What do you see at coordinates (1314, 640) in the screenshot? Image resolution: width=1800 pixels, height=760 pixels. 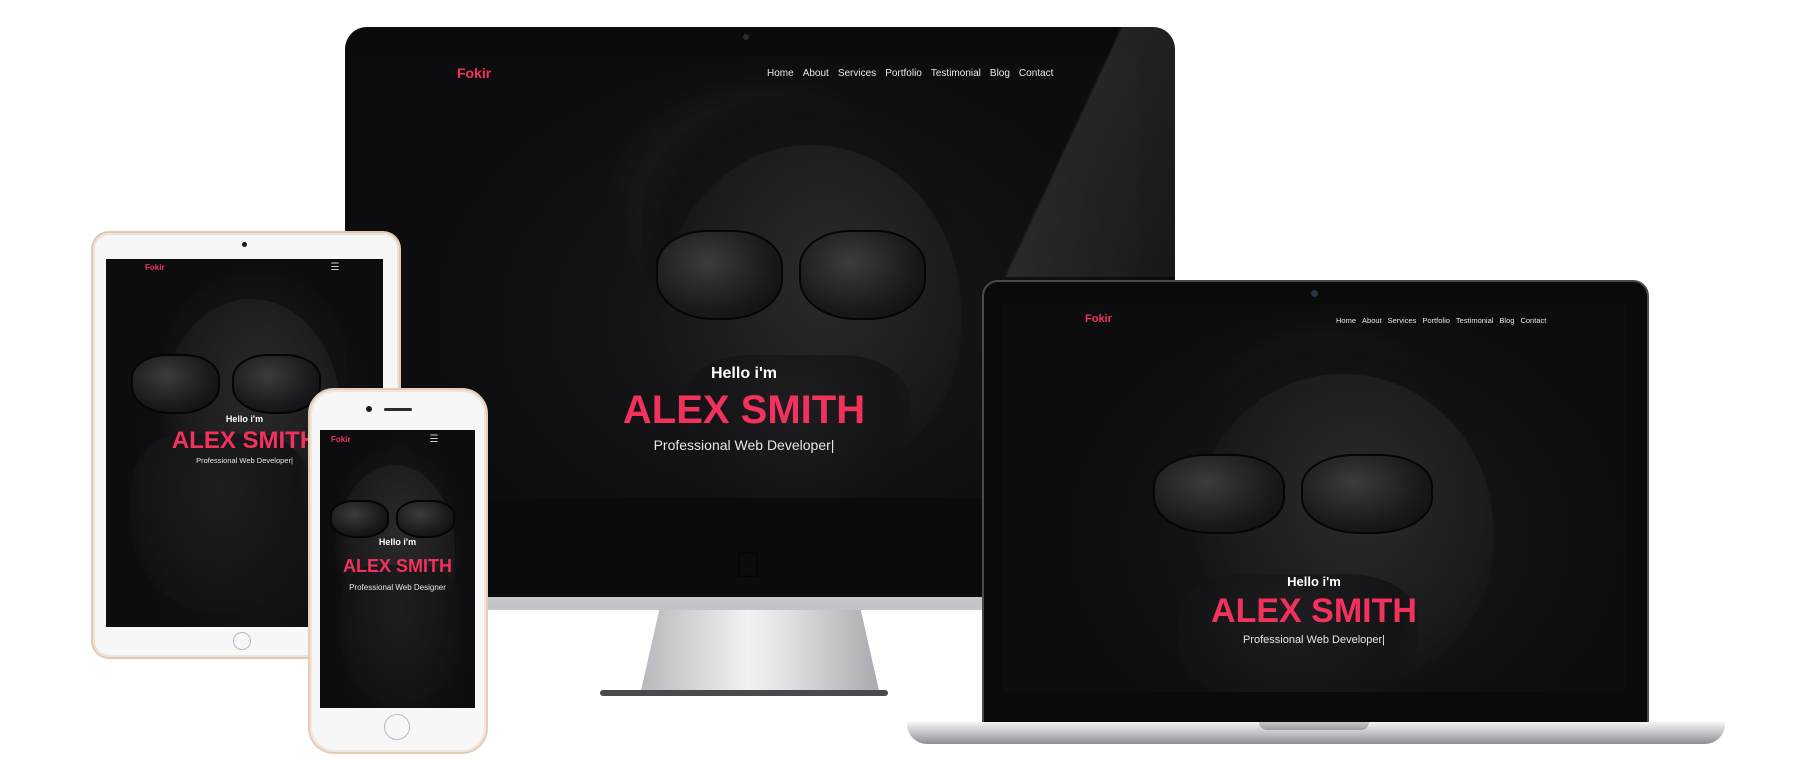 I see `hero-role: Professional Web Developer|` at bounding box center [1314, 640].